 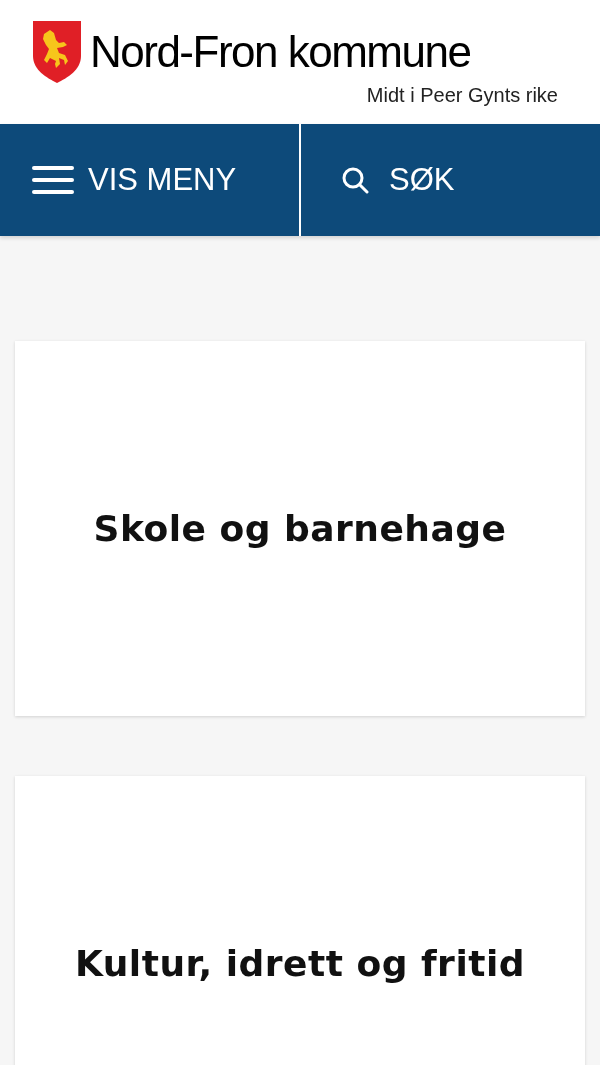 I want to click on search-button: SØK, so click(x=450, y=180).